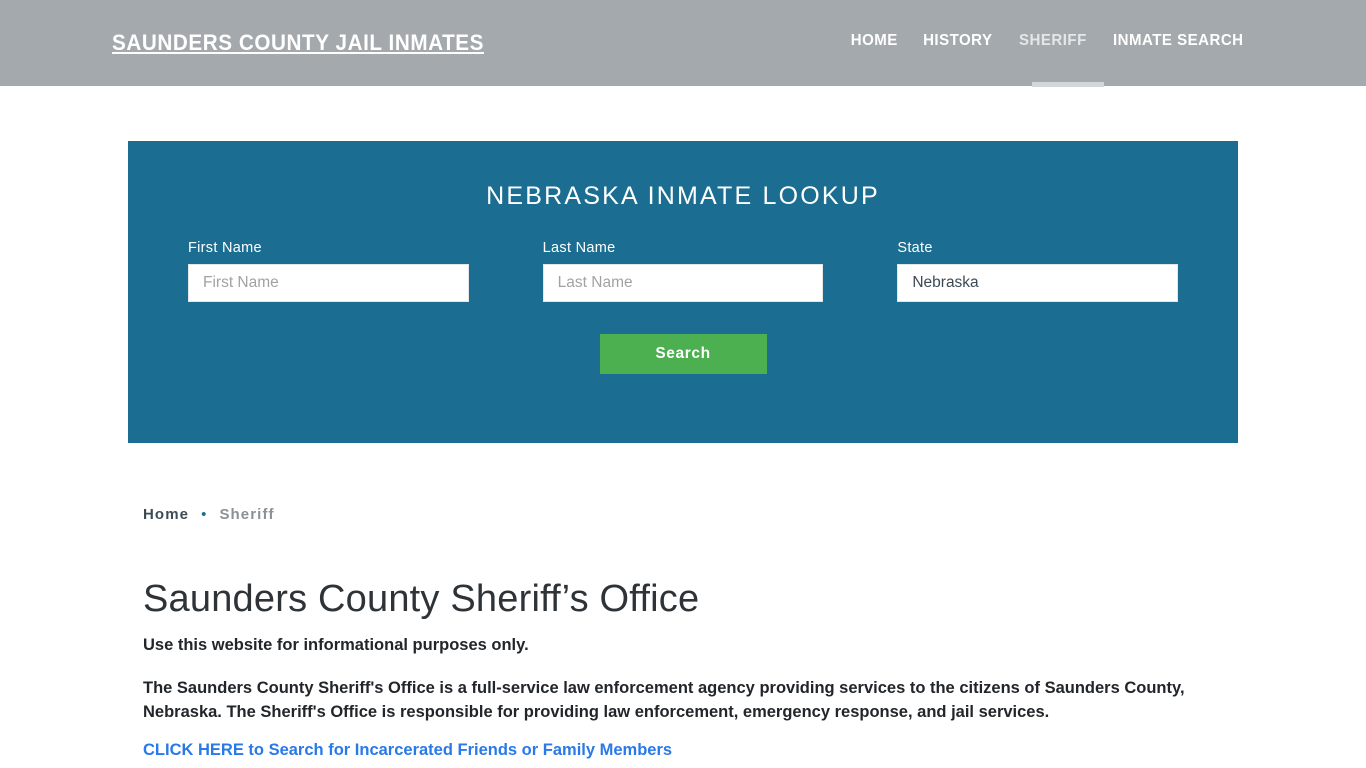 Image resolution: width=1366 pixels, height=768 pixels. Describe the element at coordinates (1052, 41) in the screenshot. I see `nav-item-sheriff: SHERIFF` at that location.